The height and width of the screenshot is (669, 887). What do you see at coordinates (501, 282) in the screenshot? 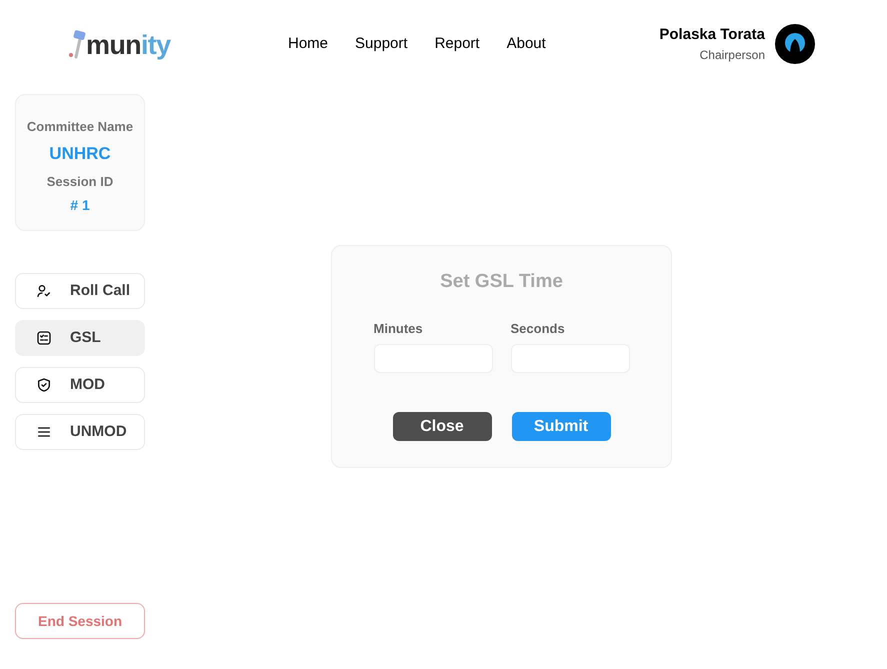
I see `dialog-title: Set GSL Time` at bounding box center [501, 282].